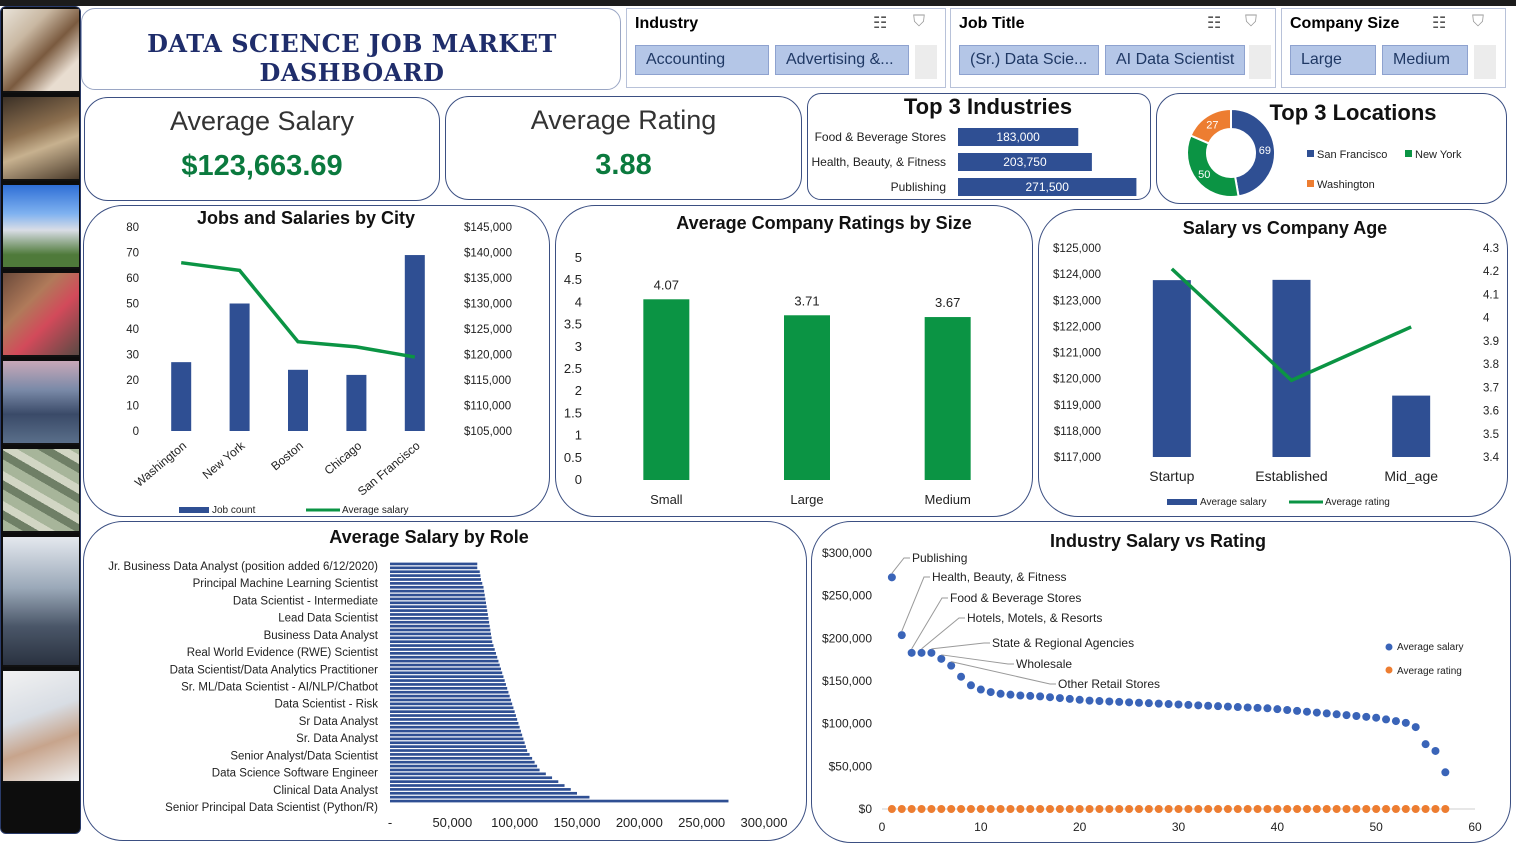 Image resolution: width=1516 pixels, height=849 pixels. I want to click on x-tick: San Francisco, so click(389, 468).